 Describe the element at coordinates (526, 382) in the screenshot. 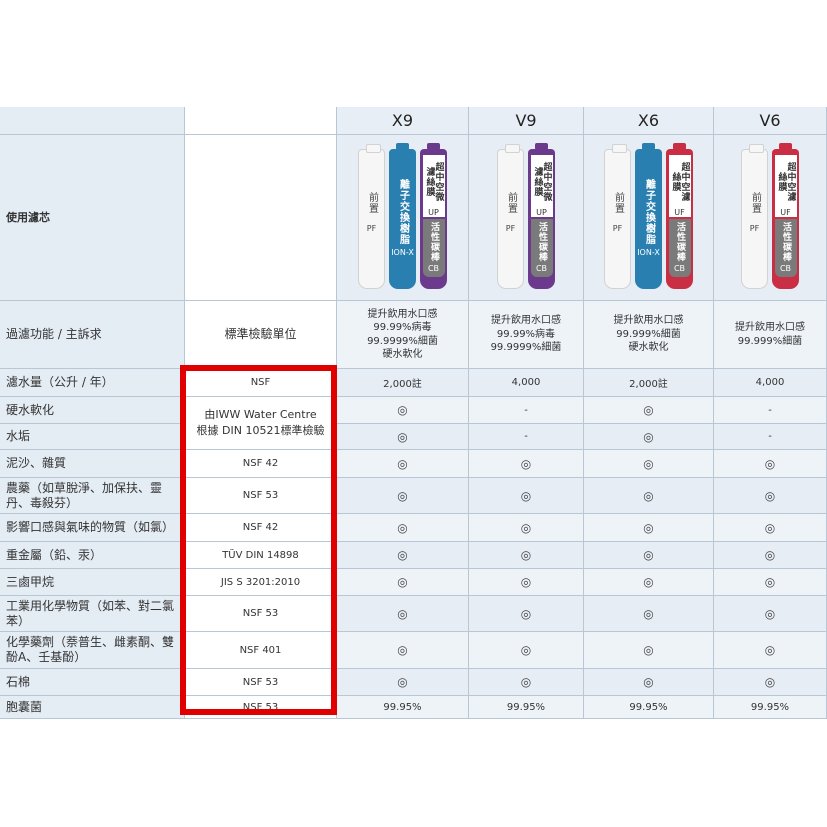

I see `cell-value: 4,000` at that location.